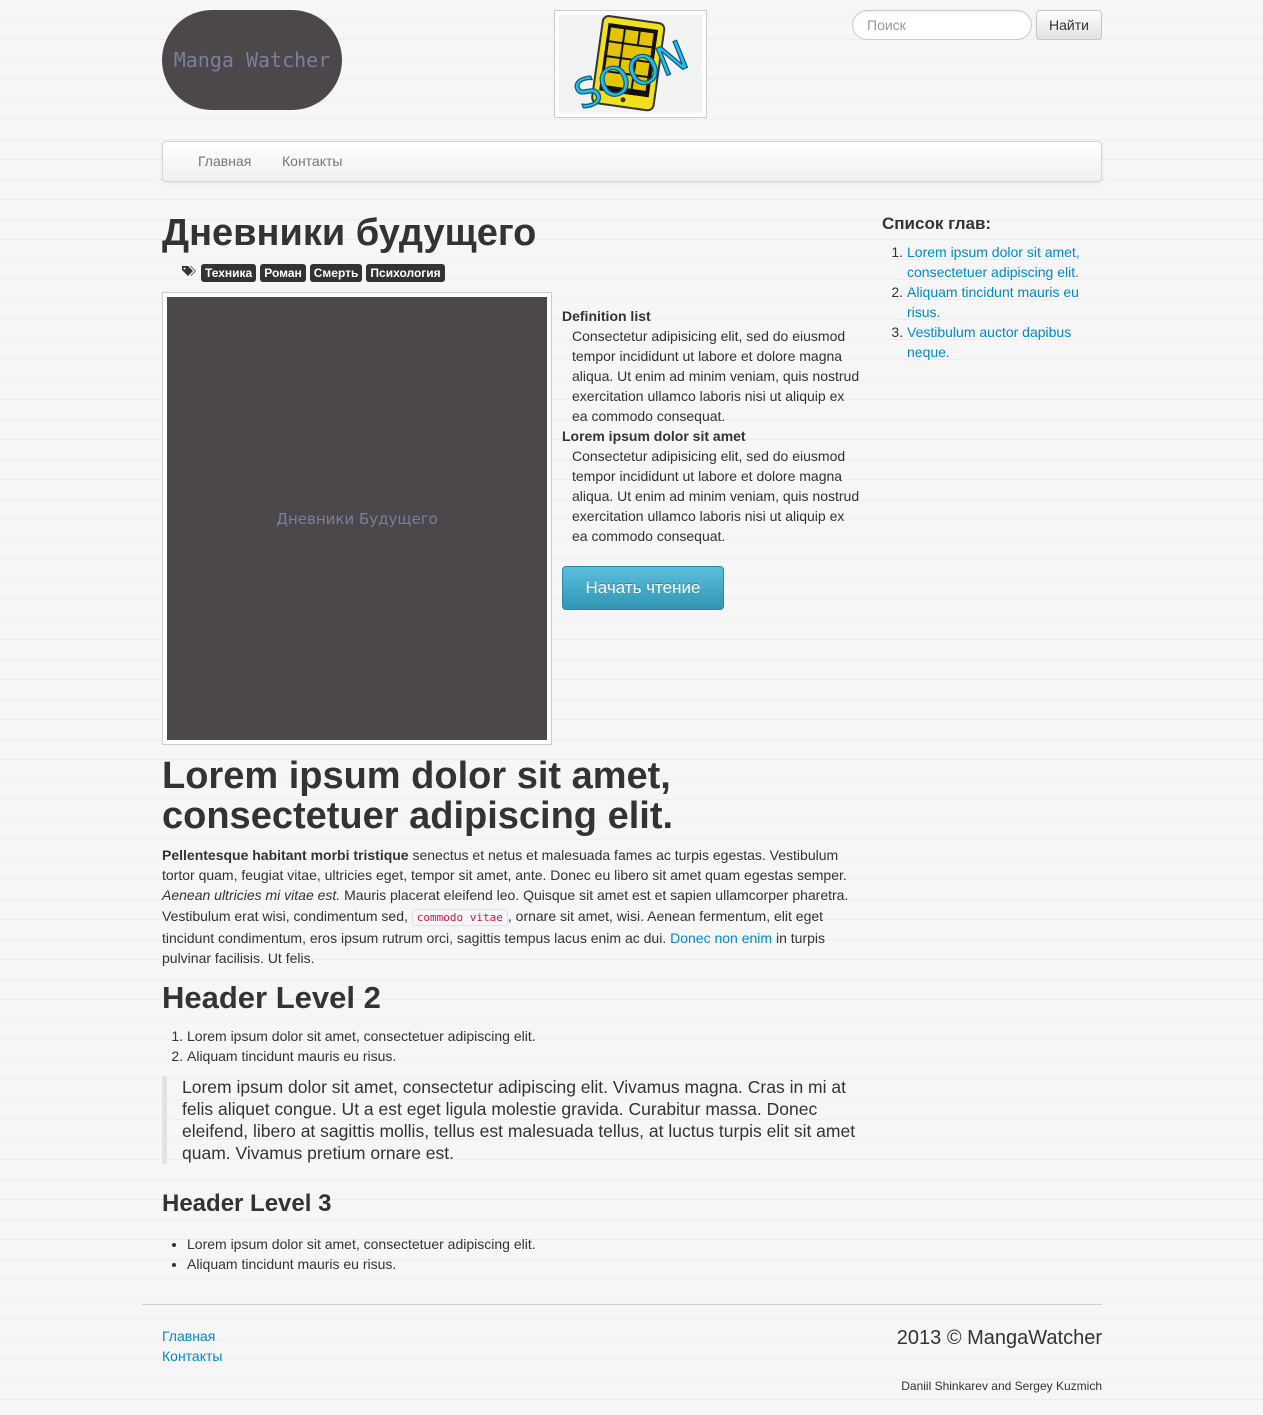  What do you see at coordinates (632, 161) in the screenshot?
I see `navbar: Главная Контакты` at bounding box center [632, 161].